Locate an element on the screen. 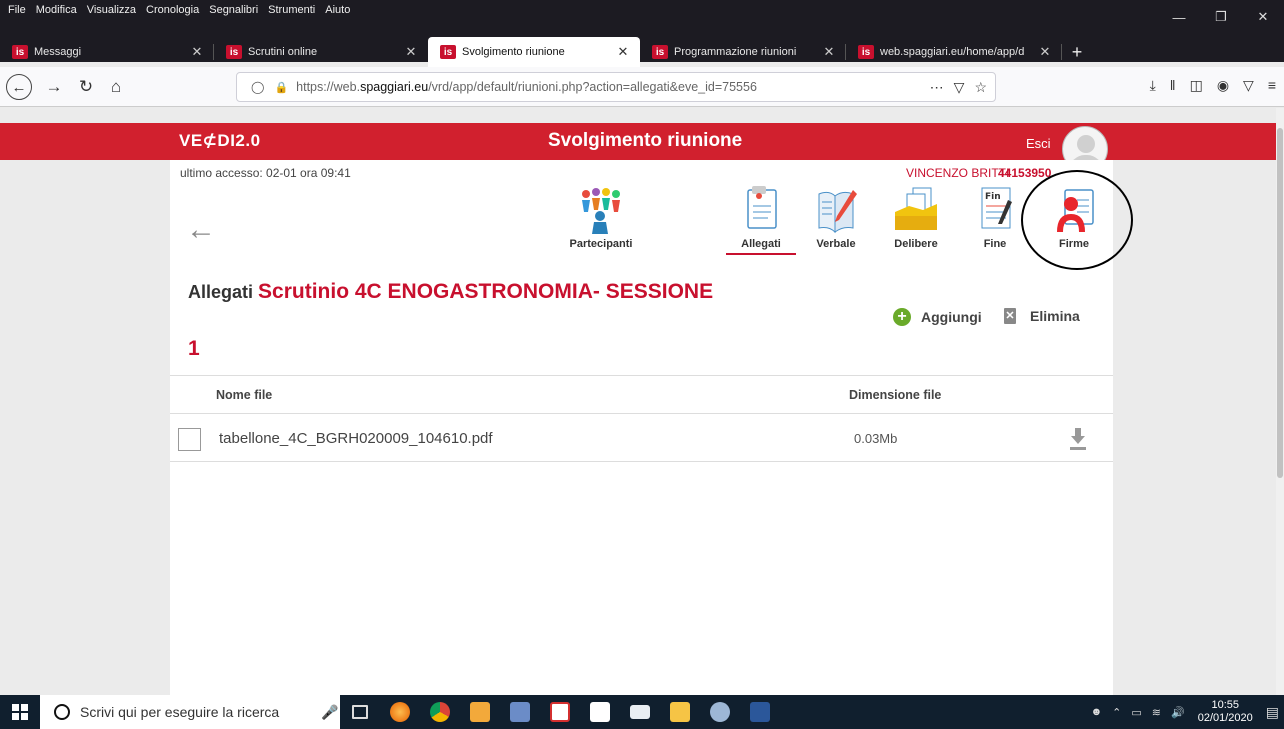 The image size is (1284, 729). shield-icon: ◯ is located at coordinates (257, 87).